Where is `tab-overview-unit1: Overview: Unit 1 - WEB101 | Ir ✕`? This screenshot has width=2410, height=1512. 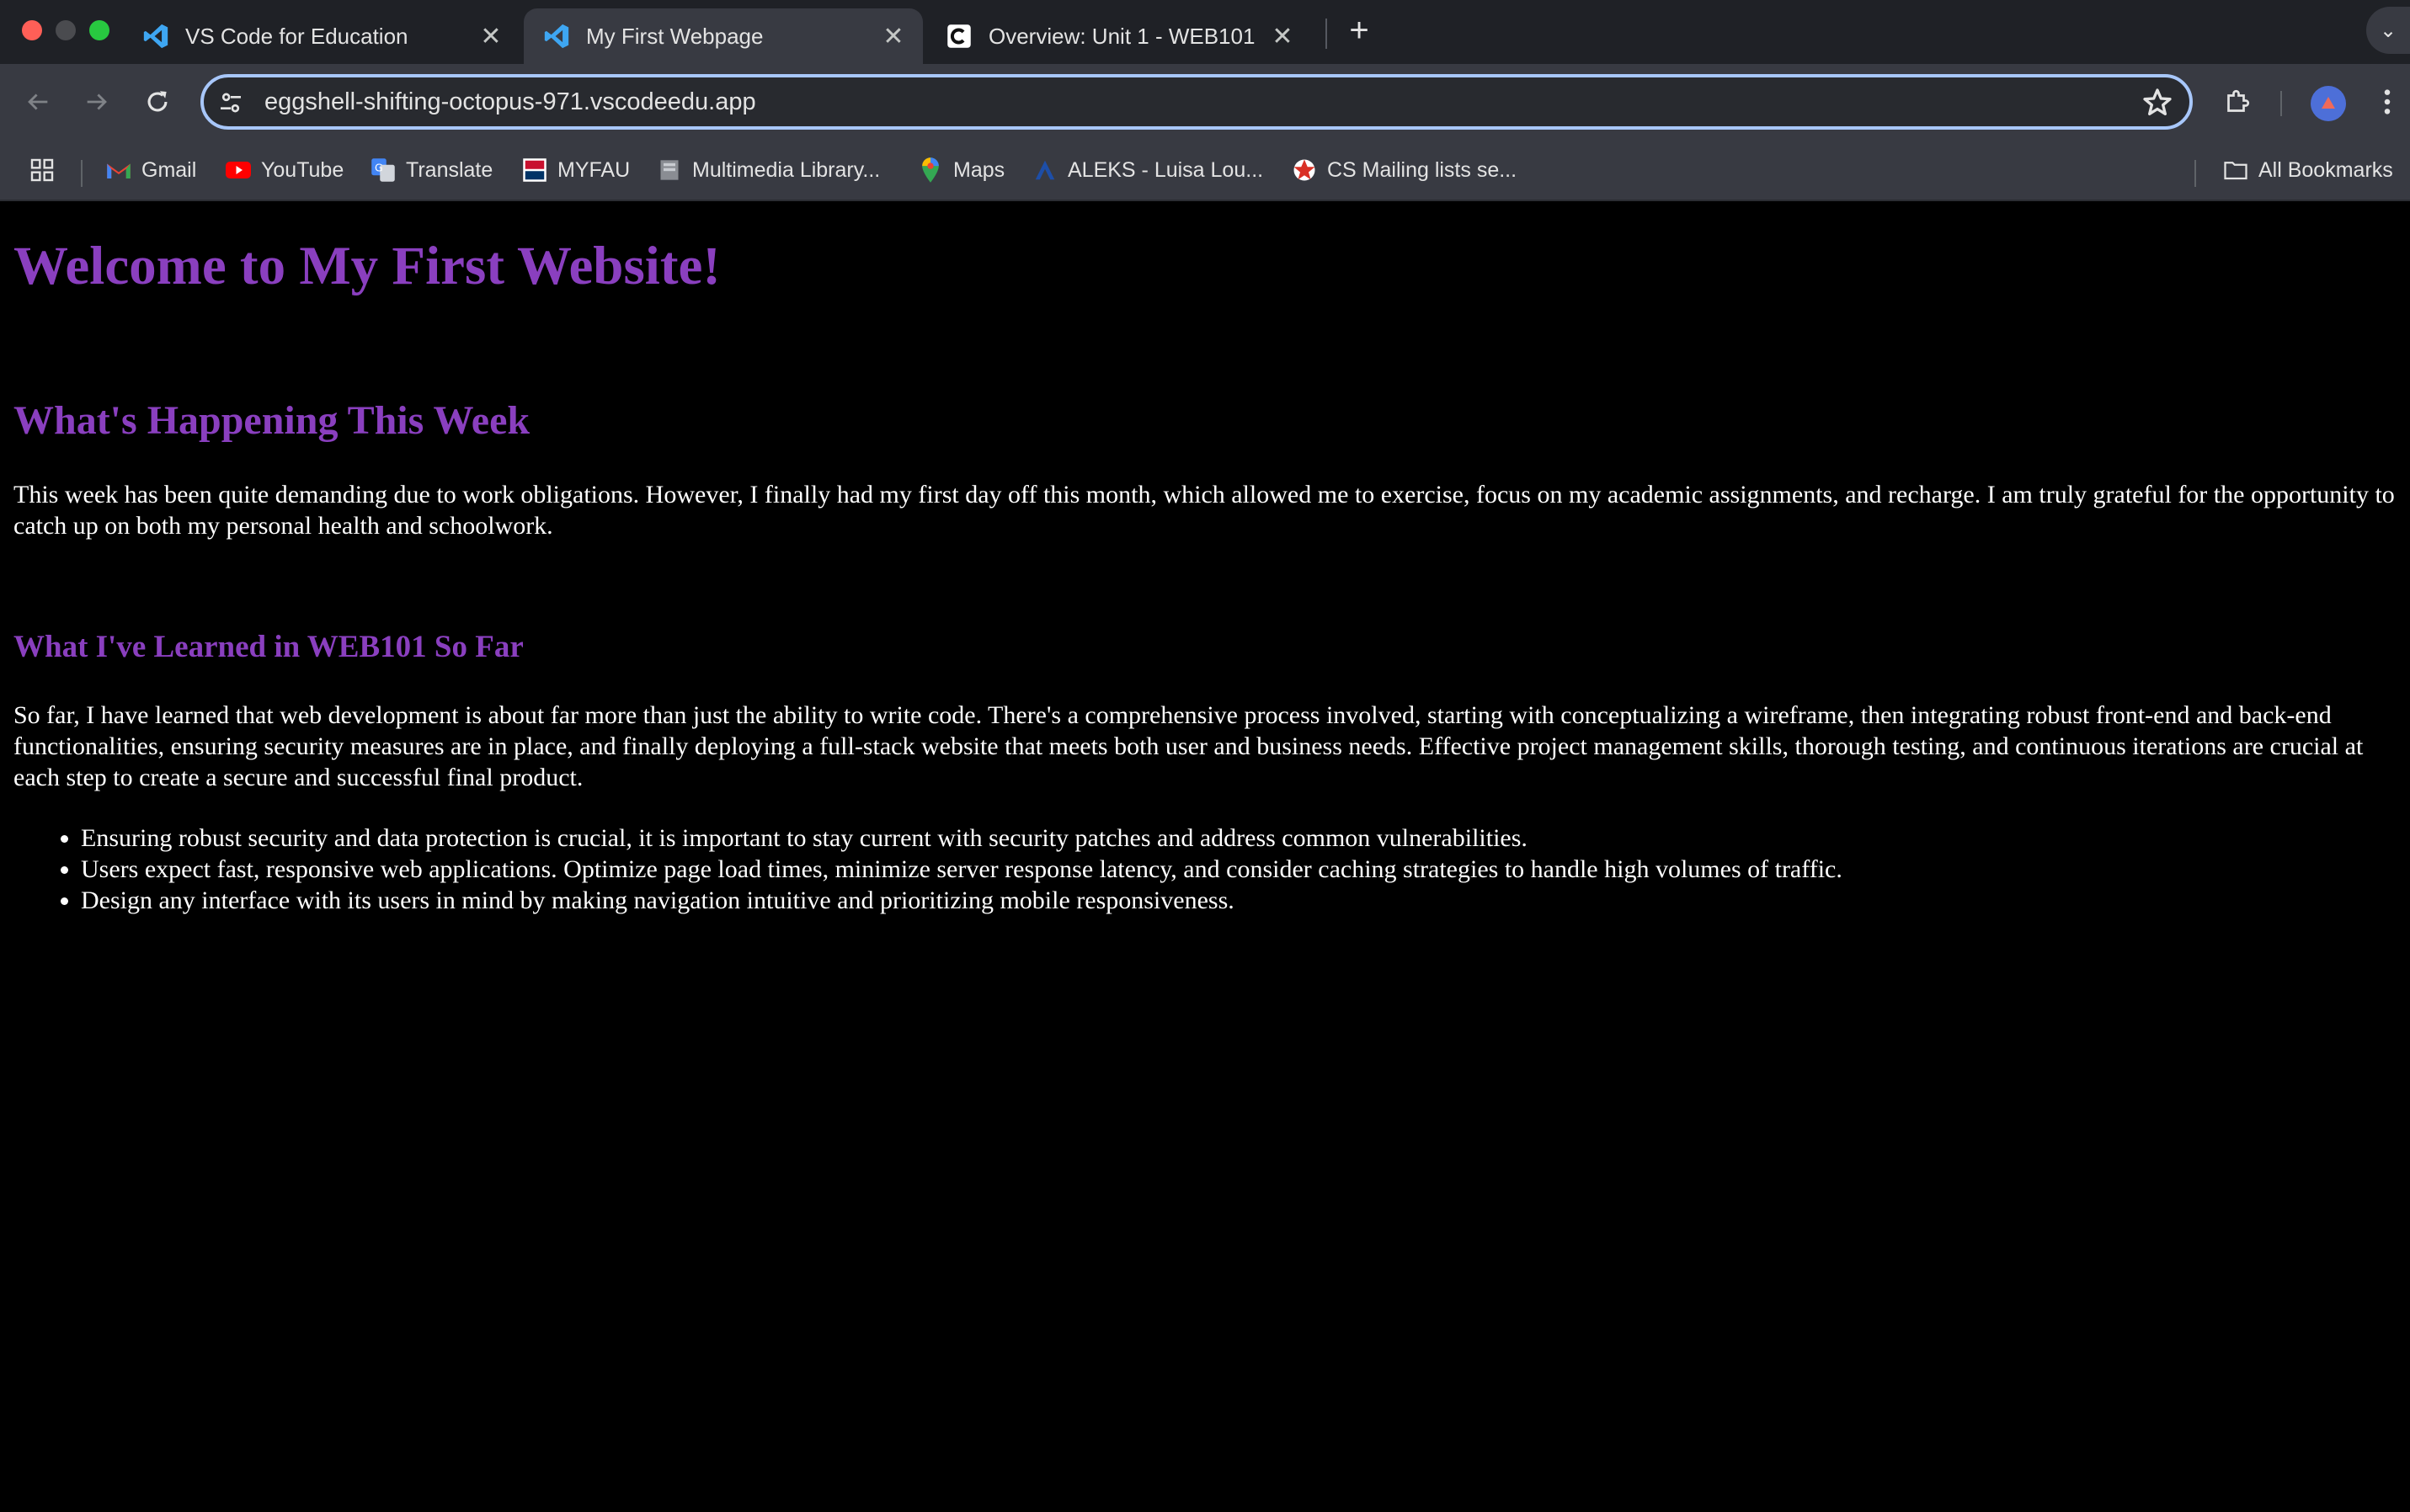 tab-overview-unit1: Overview: Unit 1 - WEB101 | Ir ✕ is located at coordinates (1119, 36).